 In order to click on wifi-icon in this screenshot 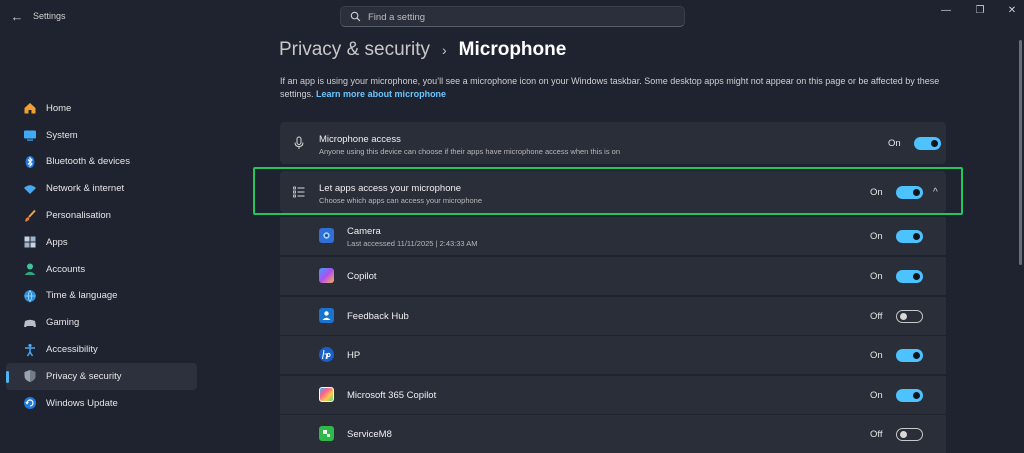, I will do `click(30, 189)`.